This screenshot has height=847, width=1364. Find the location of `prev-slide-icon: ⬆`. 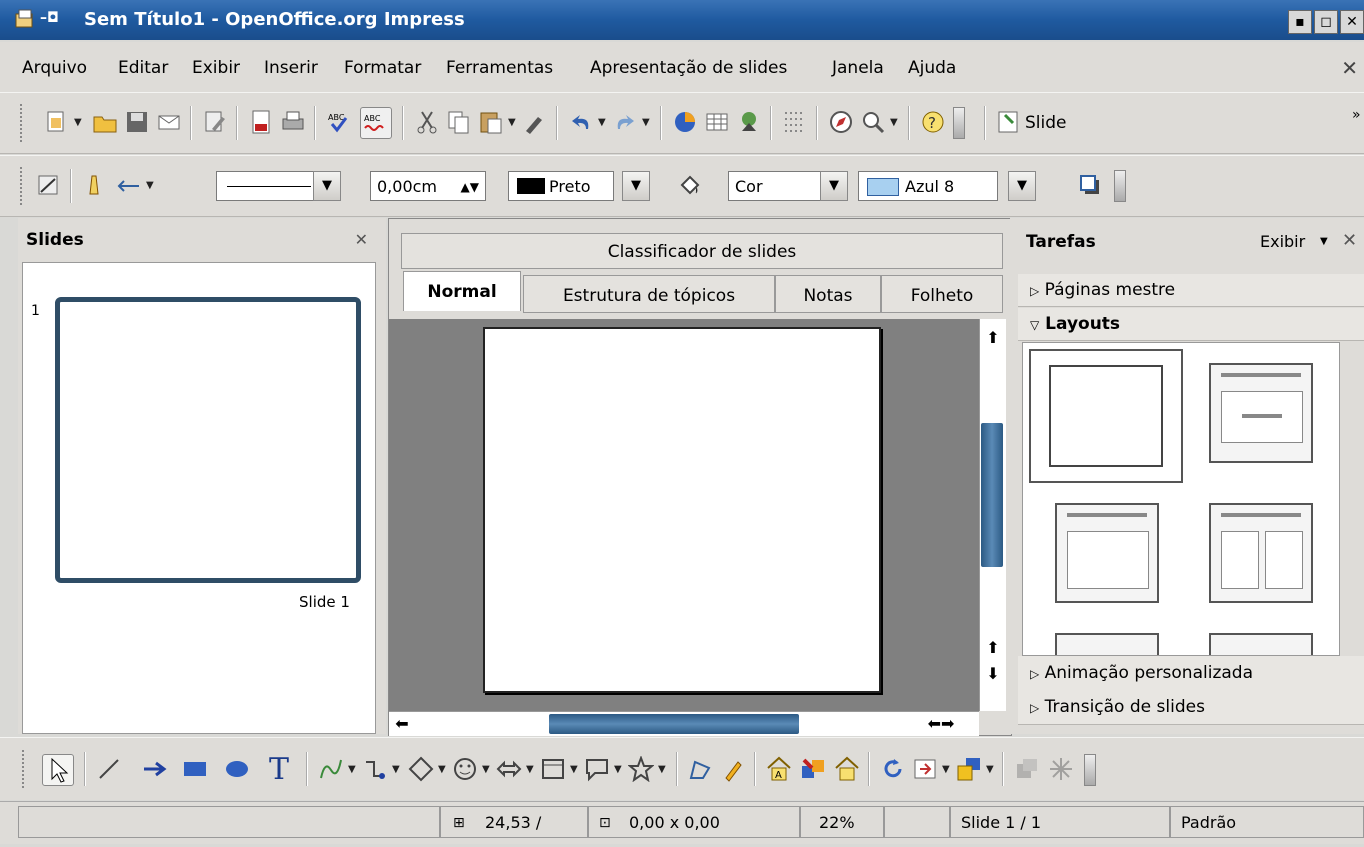

prev-slide-icon: ⬆ is located at coordinates (993, 648).